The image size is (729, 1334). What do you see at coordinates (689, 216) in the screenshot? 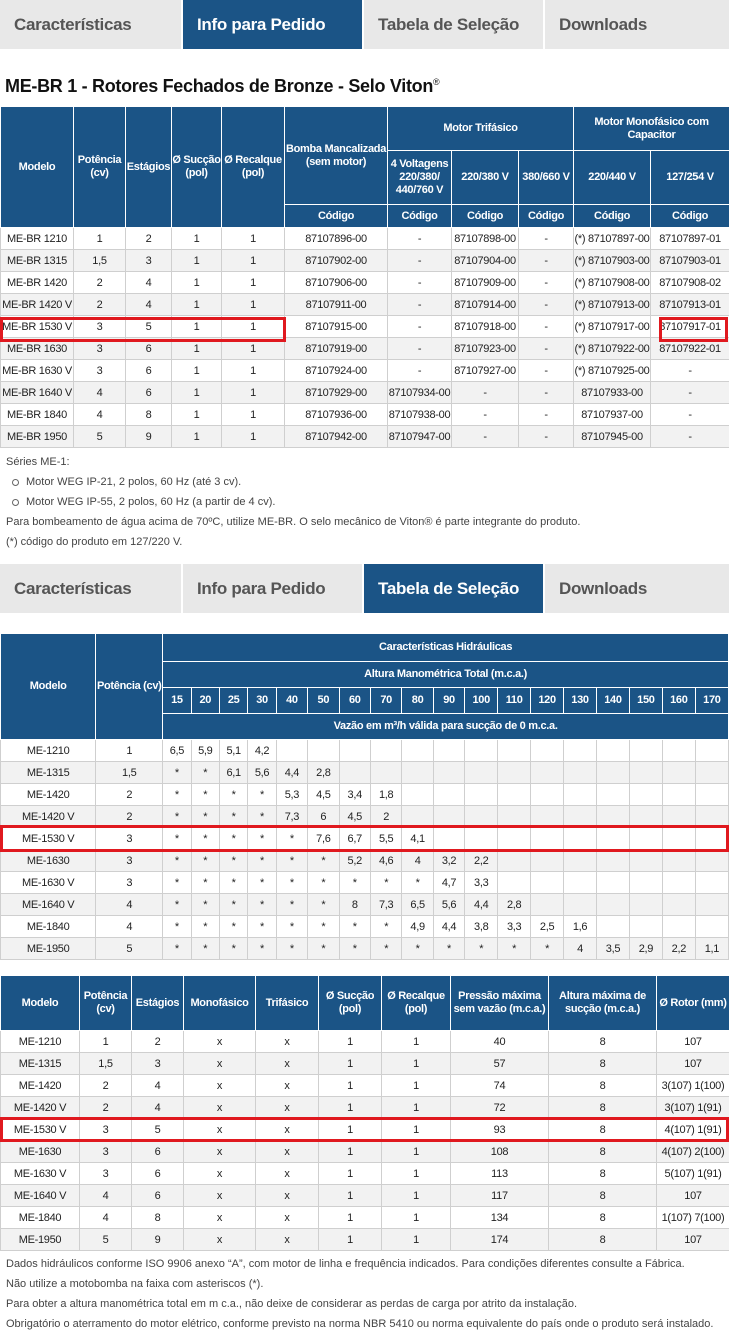
I see `header-codigo: Código` at bounding box center [689, 216].